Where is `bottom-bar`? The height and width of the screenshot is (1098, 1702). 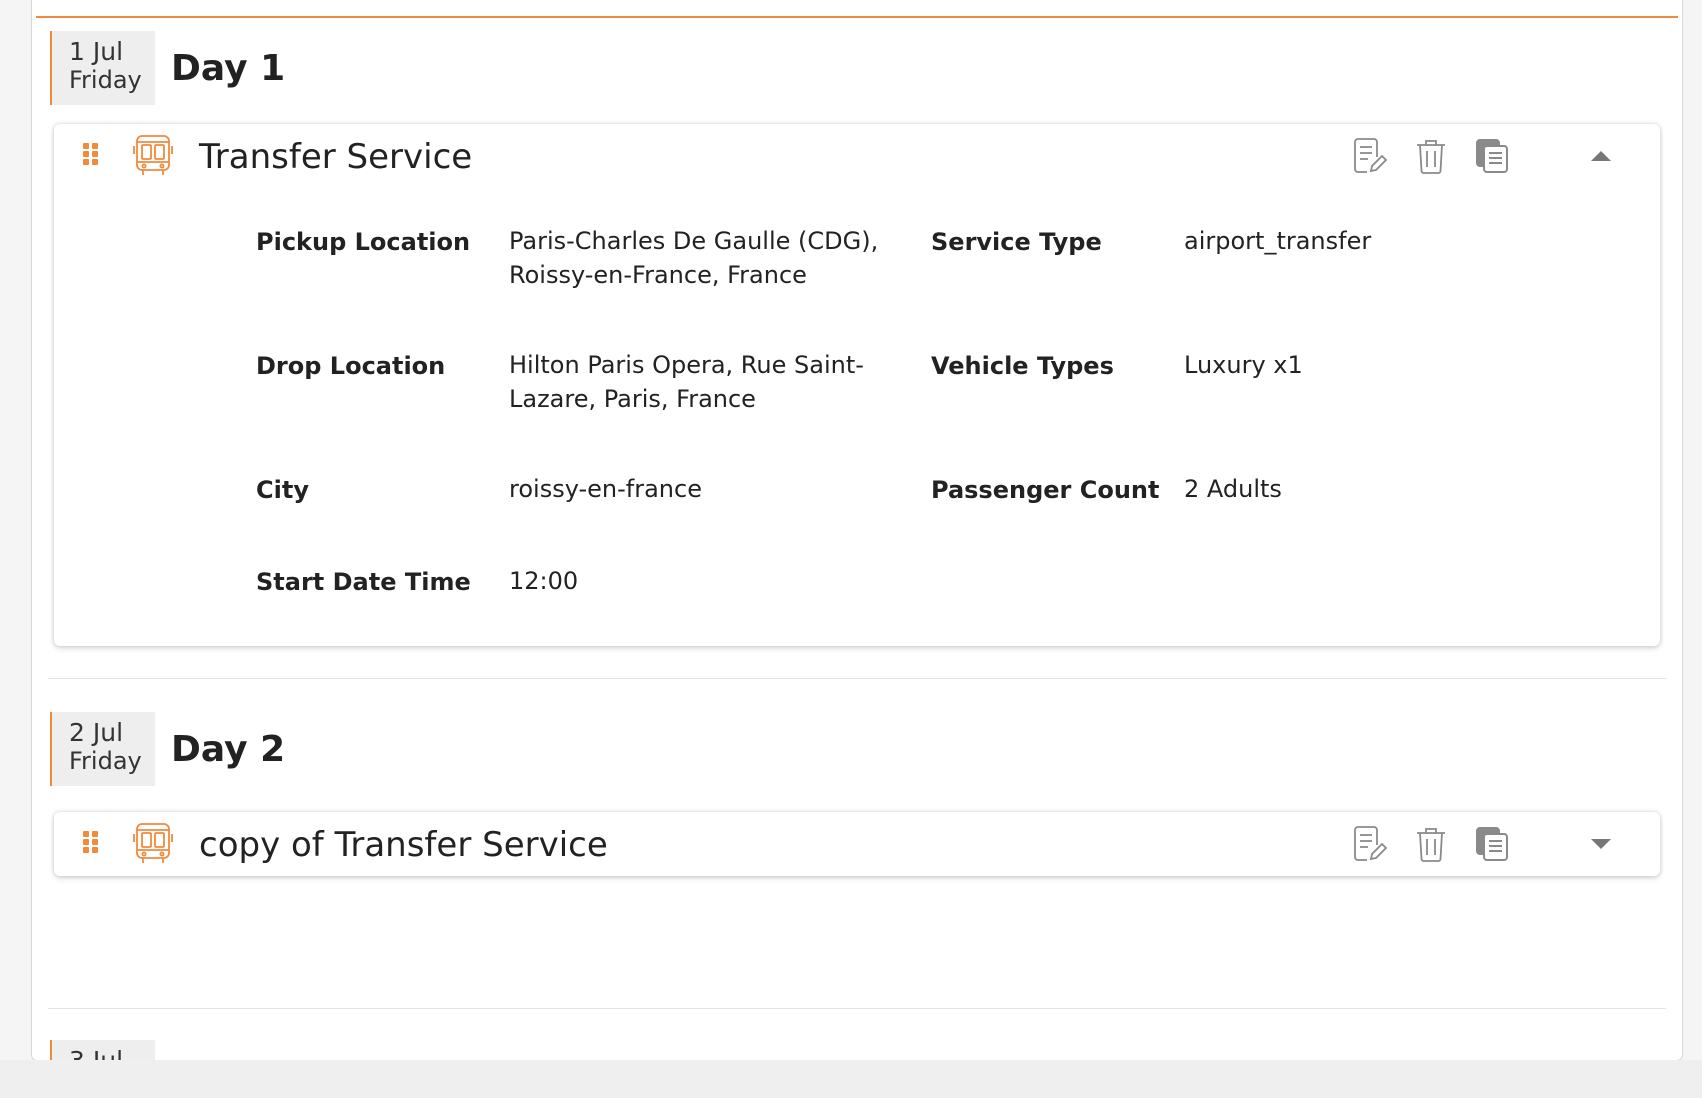 bottom-bar is located at coordinates (851, 1079).